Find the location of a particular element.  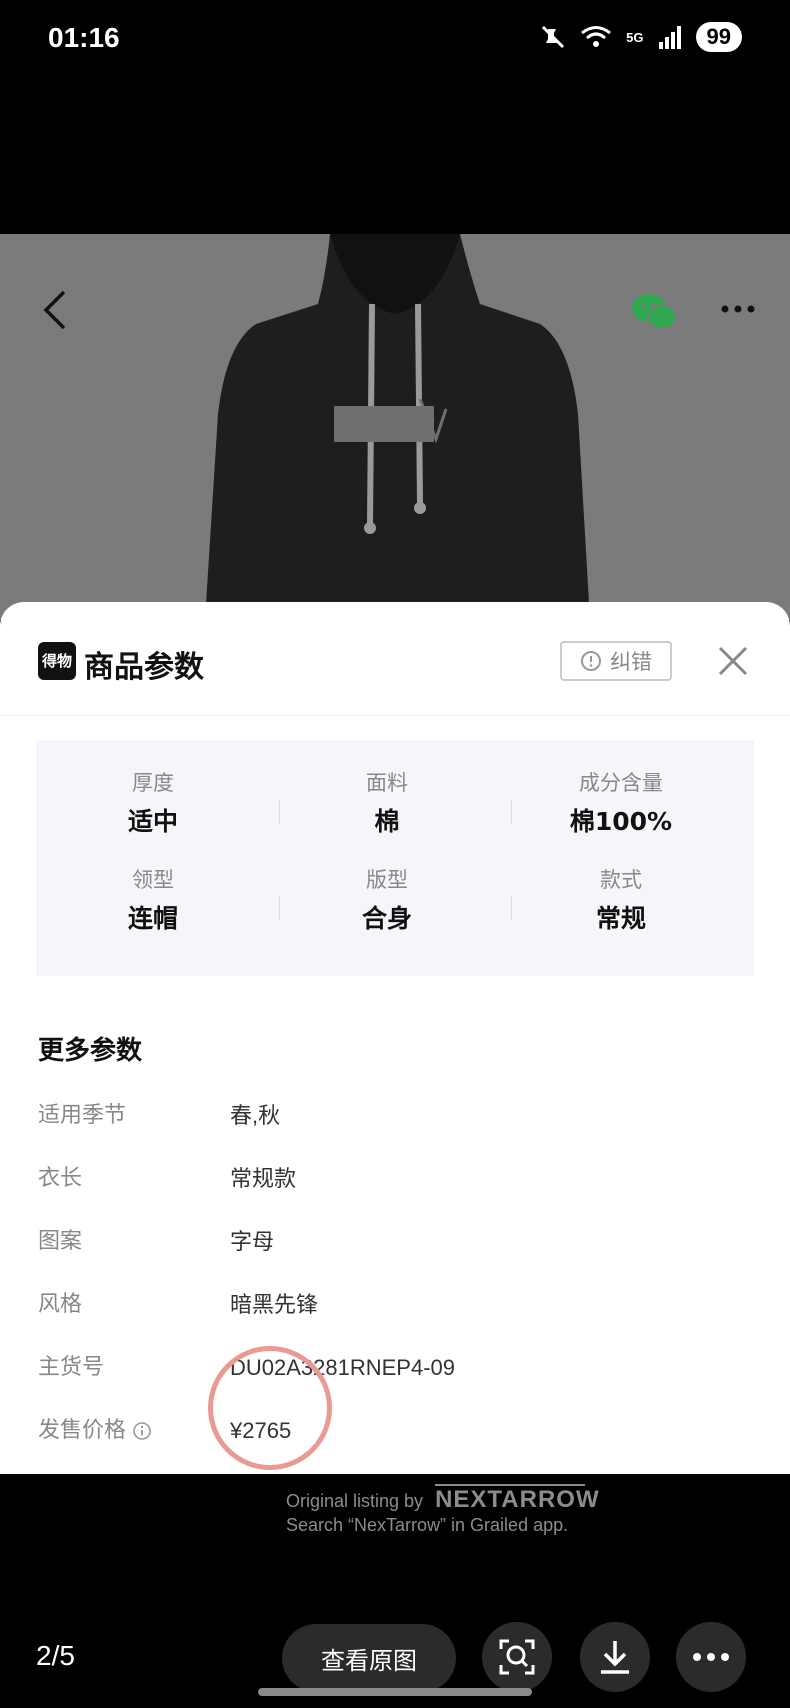

status-icons: 5G 99 is located at coordinates (641, 37).